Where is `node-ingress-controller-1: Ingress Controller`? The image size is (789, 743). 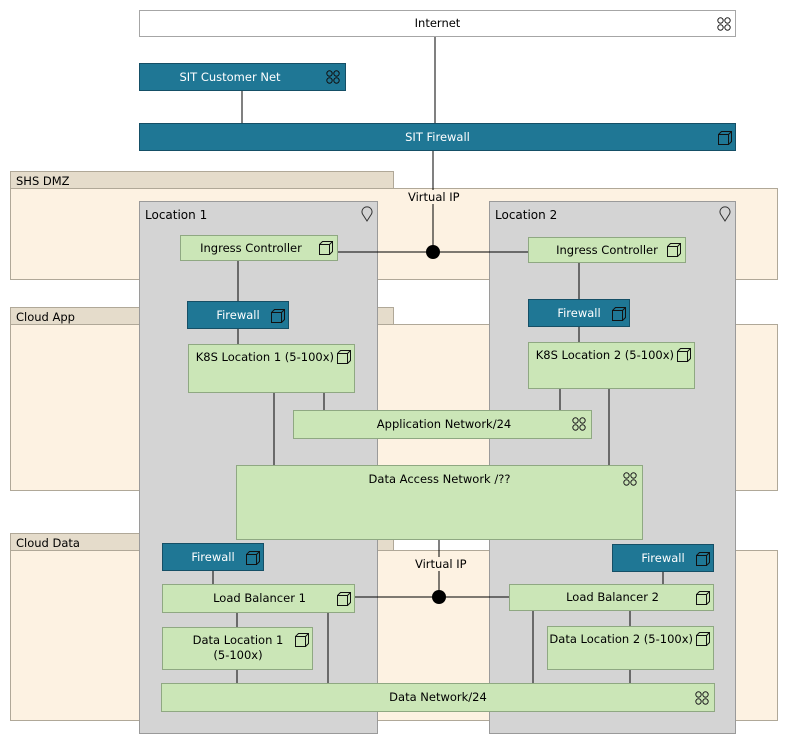 node-ingress-controller-1: Ingress Controller is located at coordinates (259, 248).